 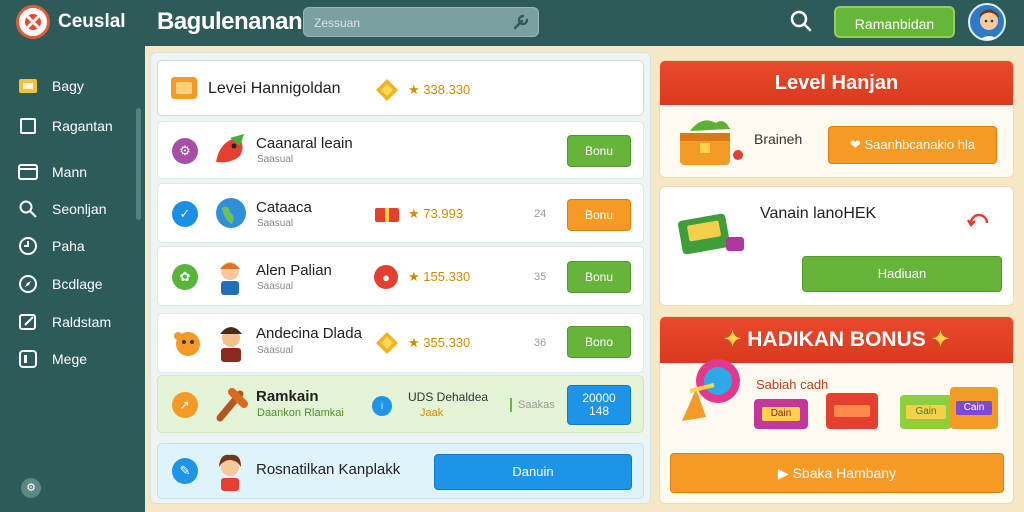 I want to click on square-icon, so click(x=28, y=126).